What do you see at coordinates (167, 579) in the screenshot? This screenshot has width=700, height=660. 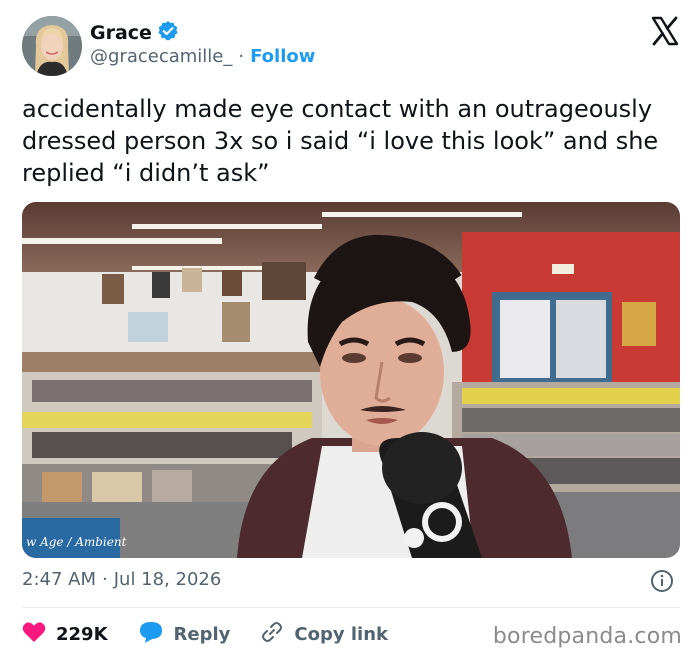 I see `tweet-date: Jul 18, 2026` at bounding box center [167, 579].